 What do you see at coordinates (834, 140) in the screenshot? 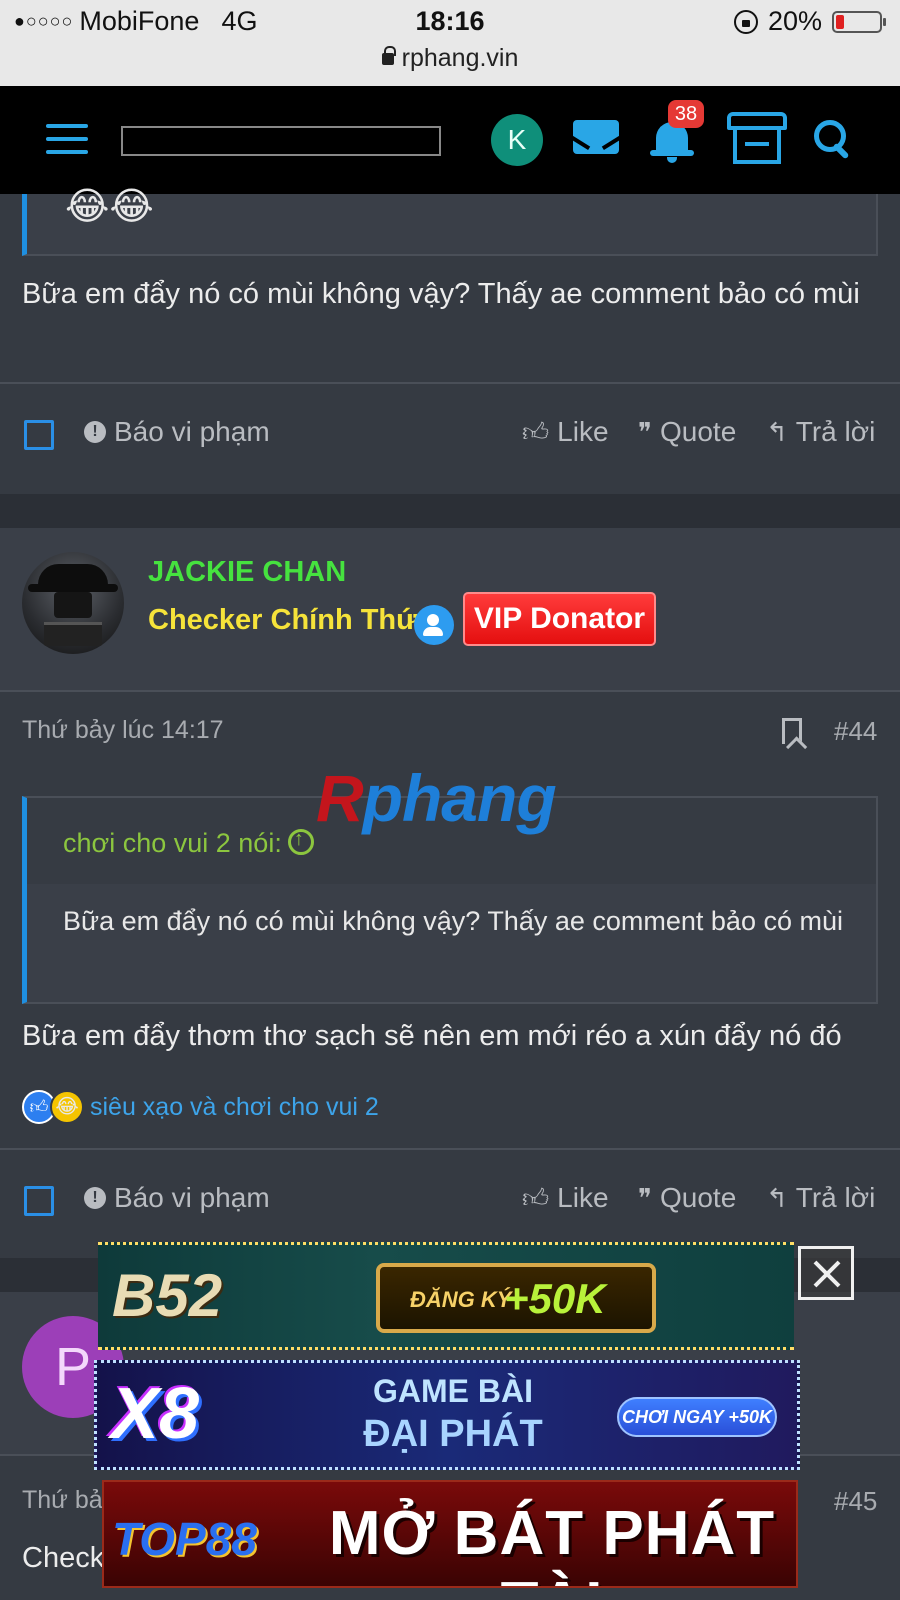
I see `search-icon` at bounding box center [834, 140].